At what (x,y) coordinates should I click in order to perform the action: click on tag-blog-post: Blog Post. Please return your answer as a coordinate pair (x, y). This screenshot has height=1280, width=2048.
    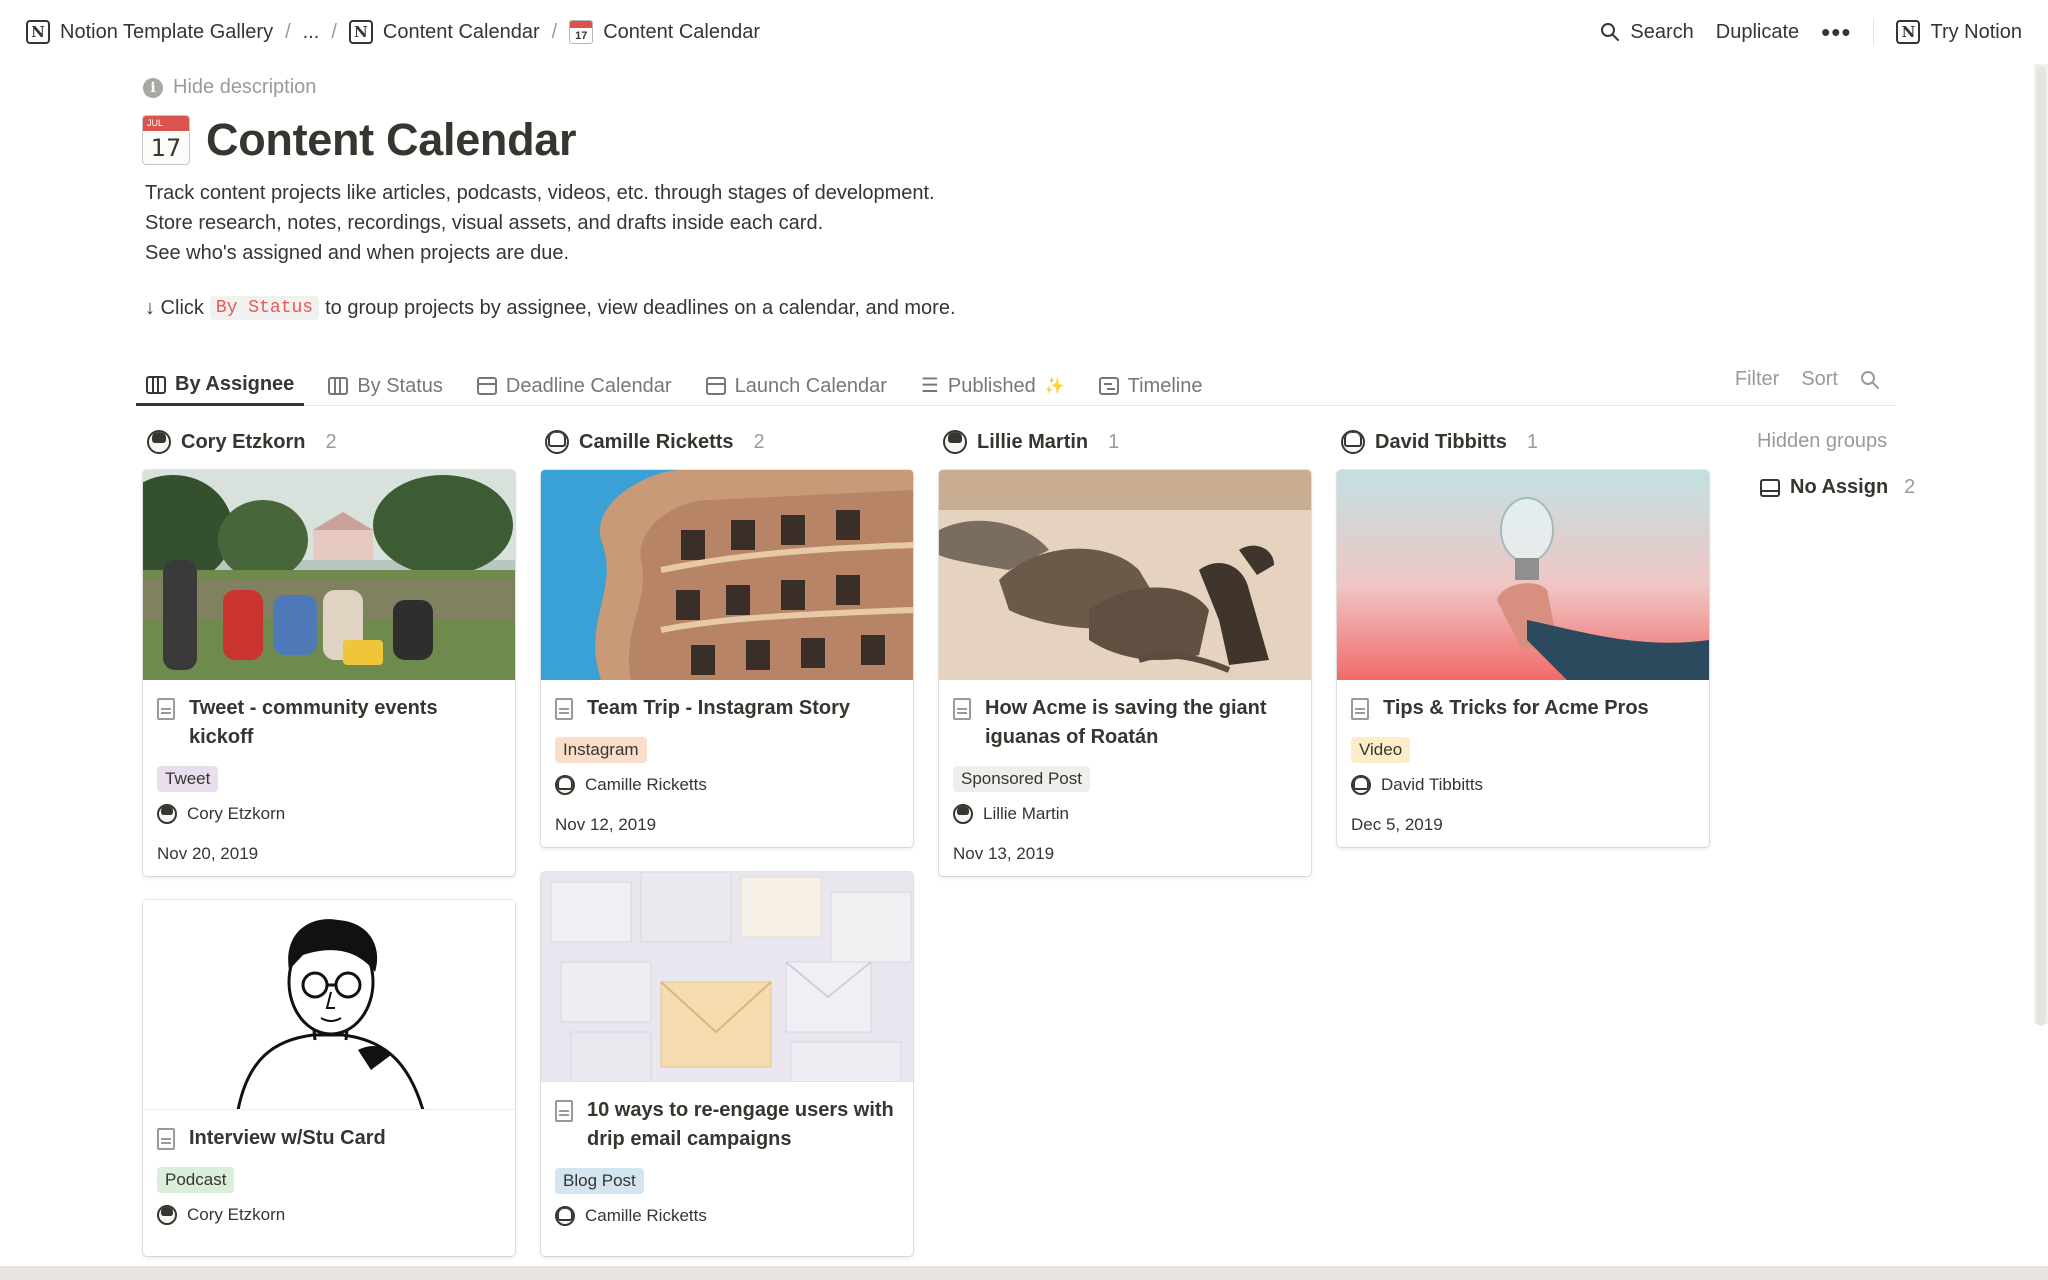
    Looking at the image, I should click on (599, 1181).